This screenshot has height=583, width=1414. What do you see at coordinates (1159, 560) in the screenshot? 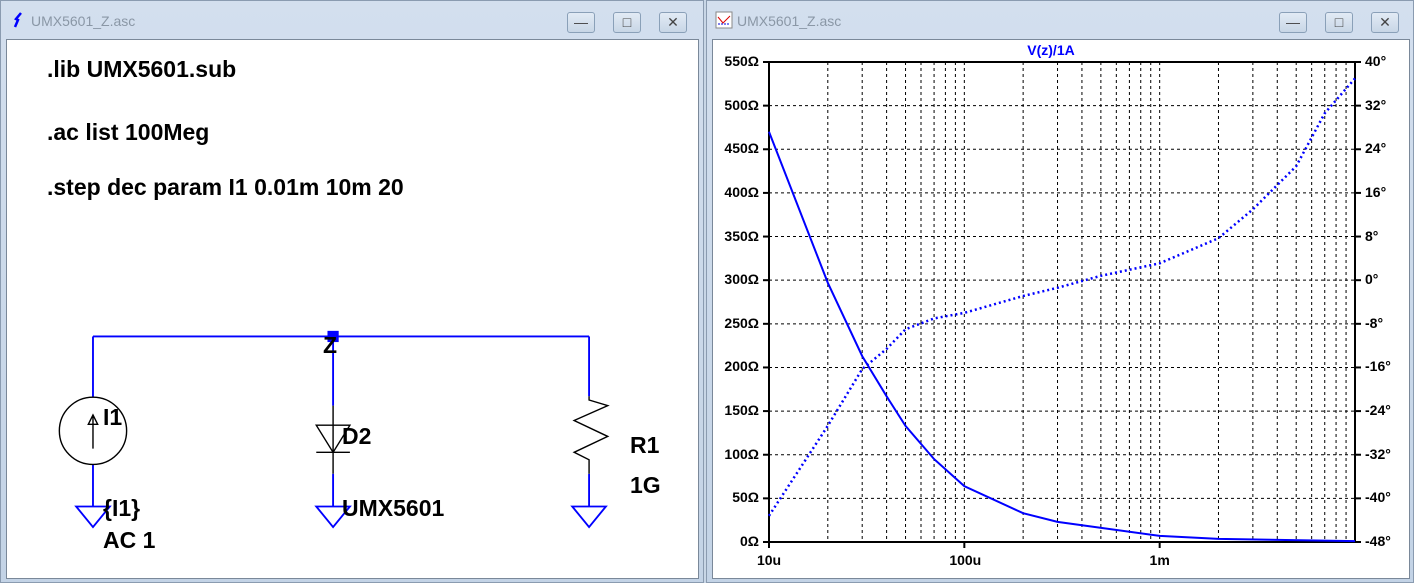
I see `x-tick-label: 1m` at bounding box center [1159, 560].